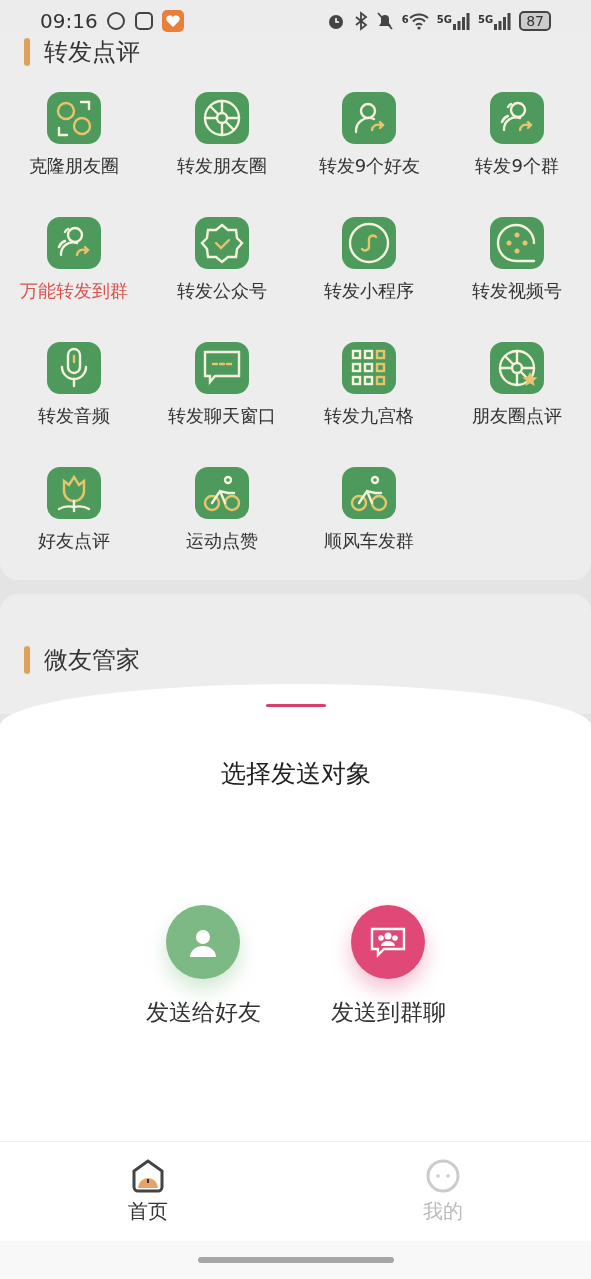  What do you see at coordinates (369, 290) in the screenshot?
I see `feature-label: 转发小程序` at bounding box center [369, 290].